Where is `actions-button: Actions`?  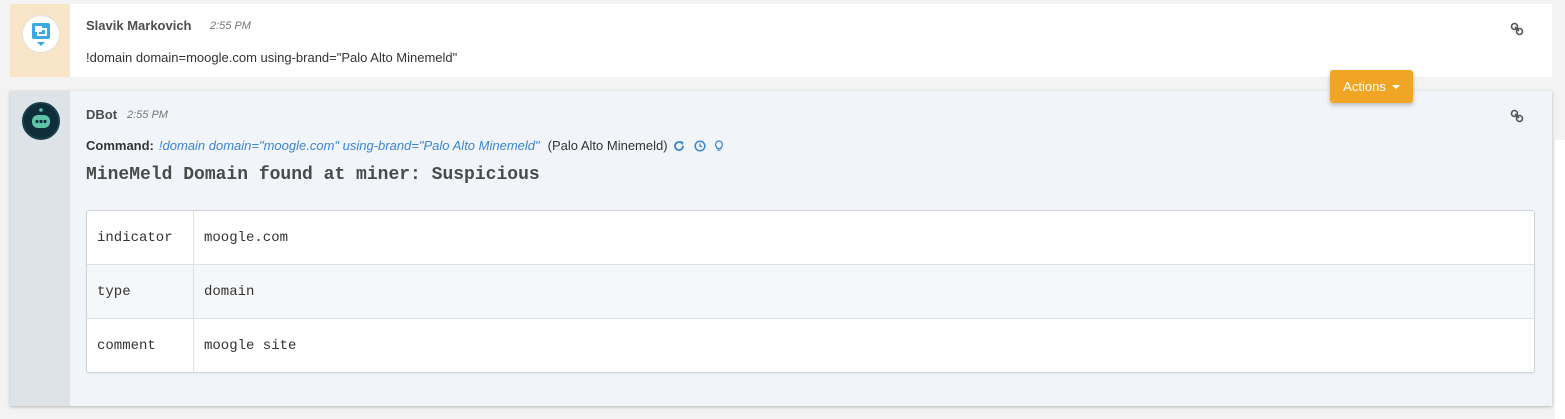
actions-button: Actions is located at coordinates (1371, 86).